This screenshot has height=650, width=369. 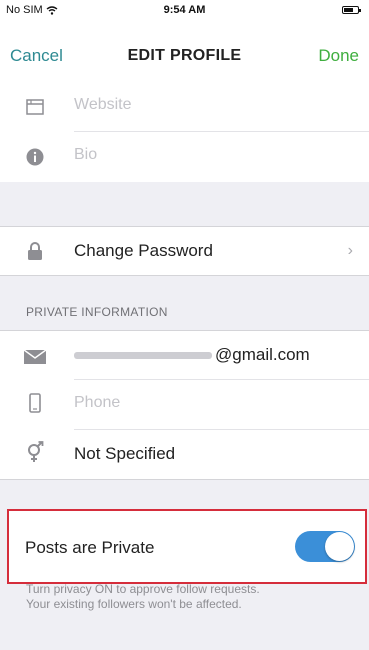 I want to click on page-title: EDIT PROFILE, so click(x=184, y=55).